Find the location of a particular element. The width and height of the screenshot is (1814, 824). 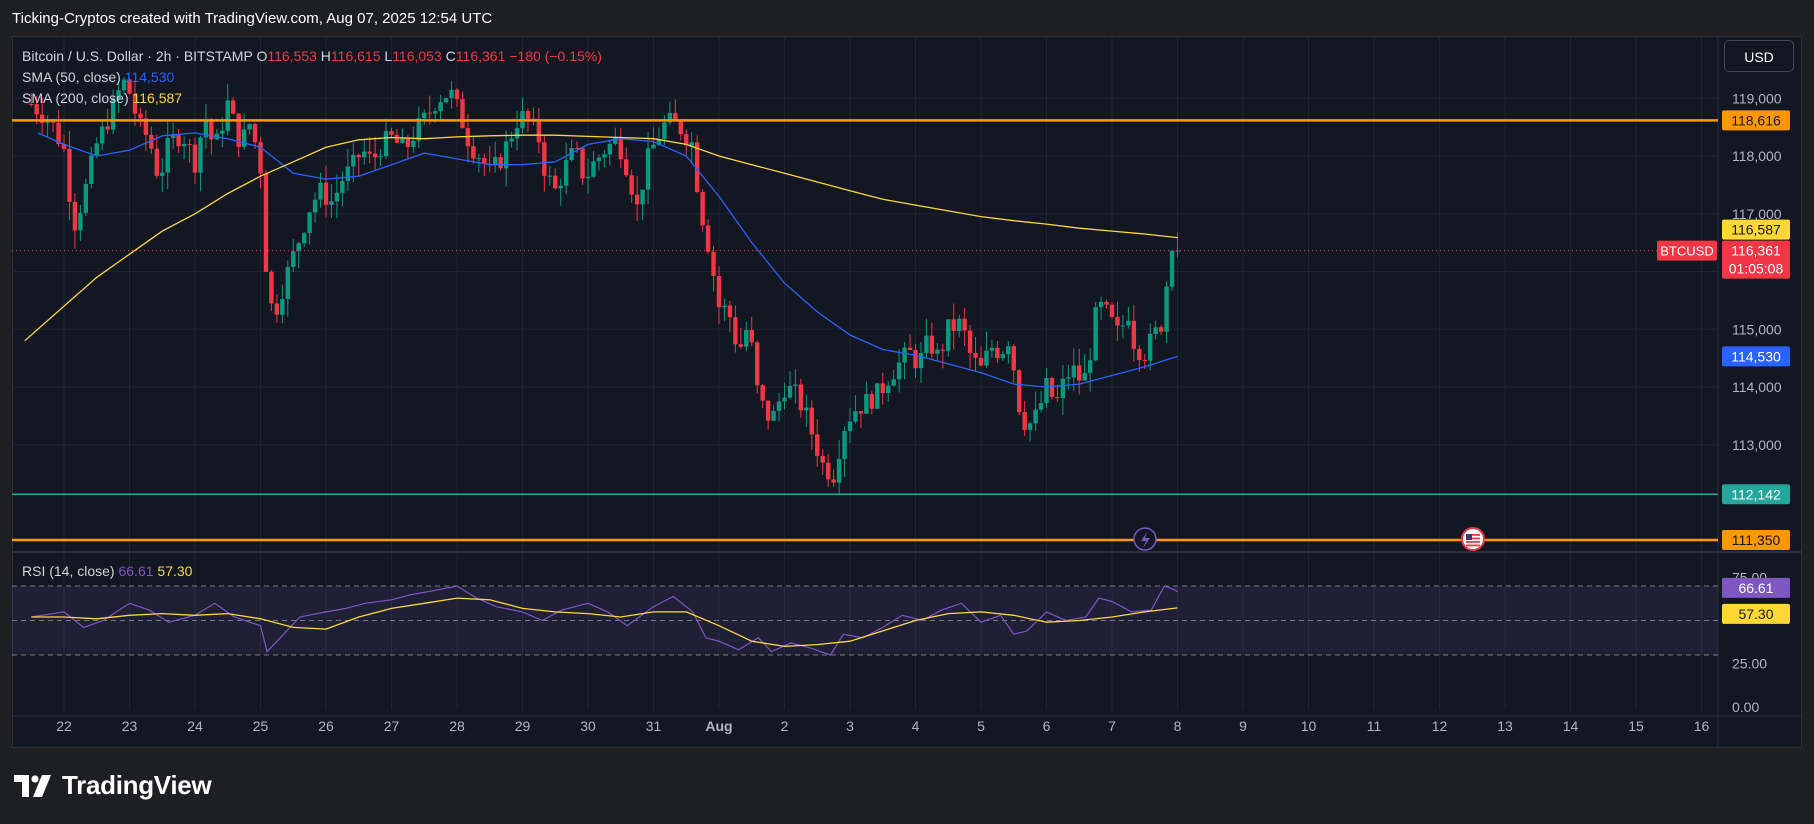

symbol-title: Bitcoin / U.S. Dollar · 2h · BITSTAMP is located at coordinates (137, 56).